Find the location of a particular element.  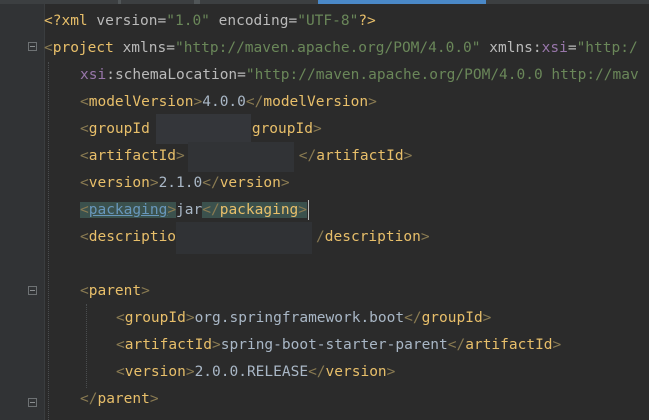

packaging-line: <packaging>jar</packaging> is located at coordinates (195, 210).